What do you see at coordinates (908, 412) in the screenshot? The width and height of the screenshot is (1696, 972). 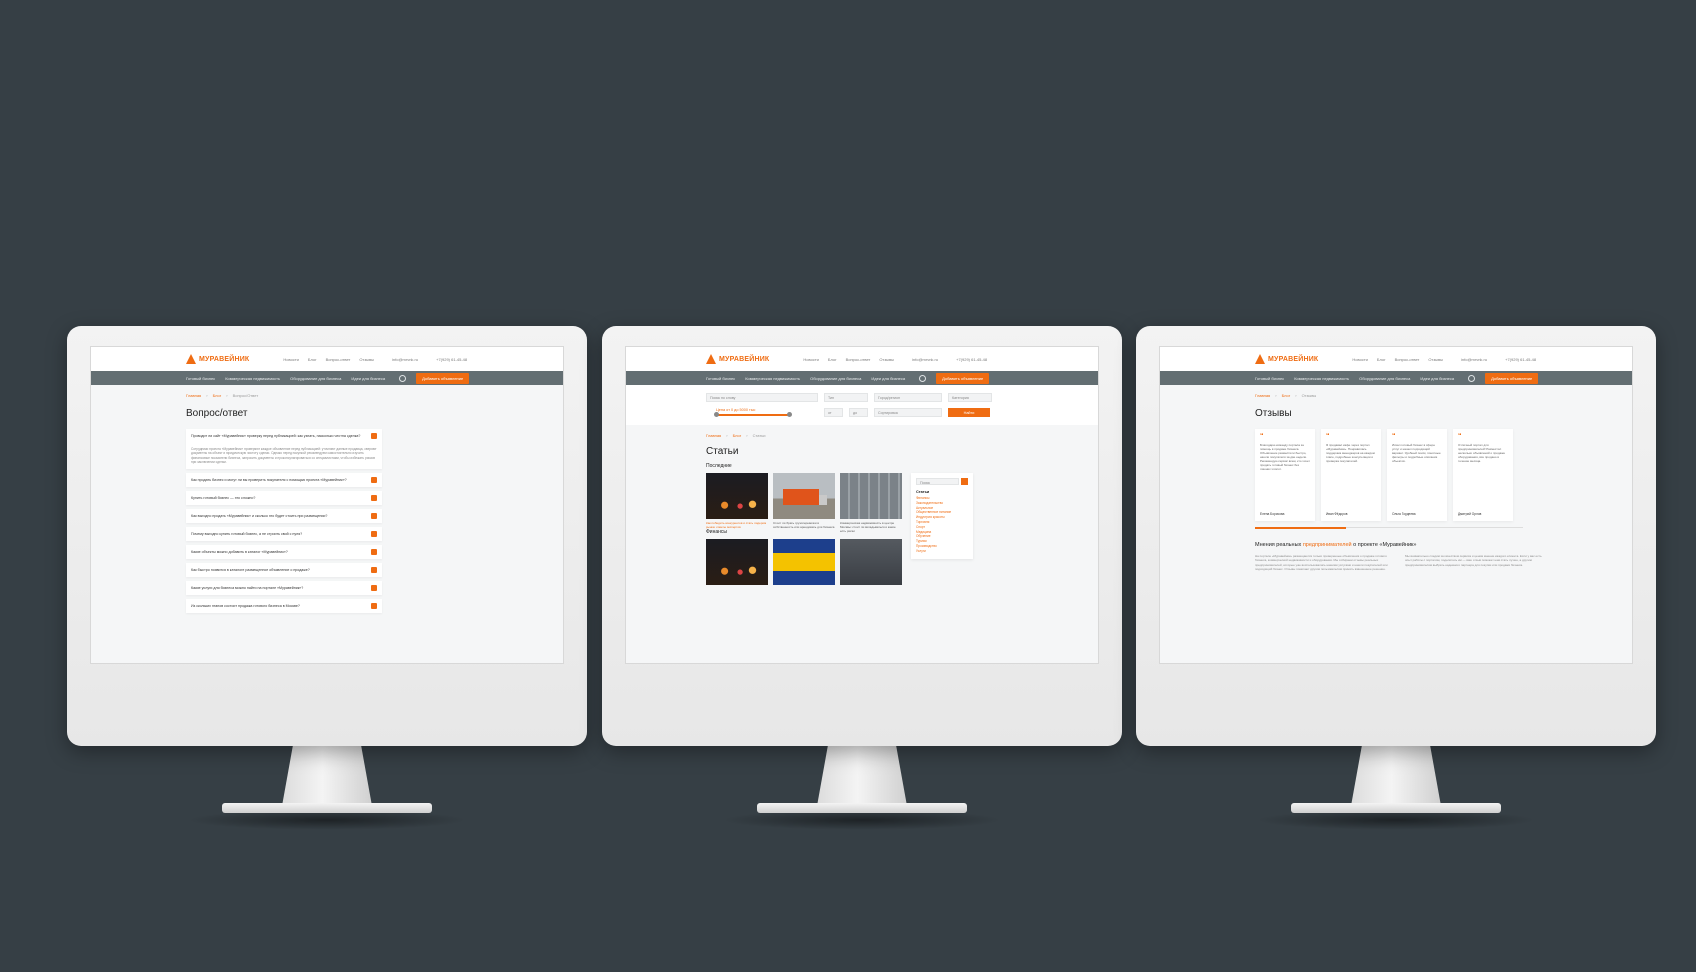 I see `sort-select: Сортировка` at bounding box center [908, 412].